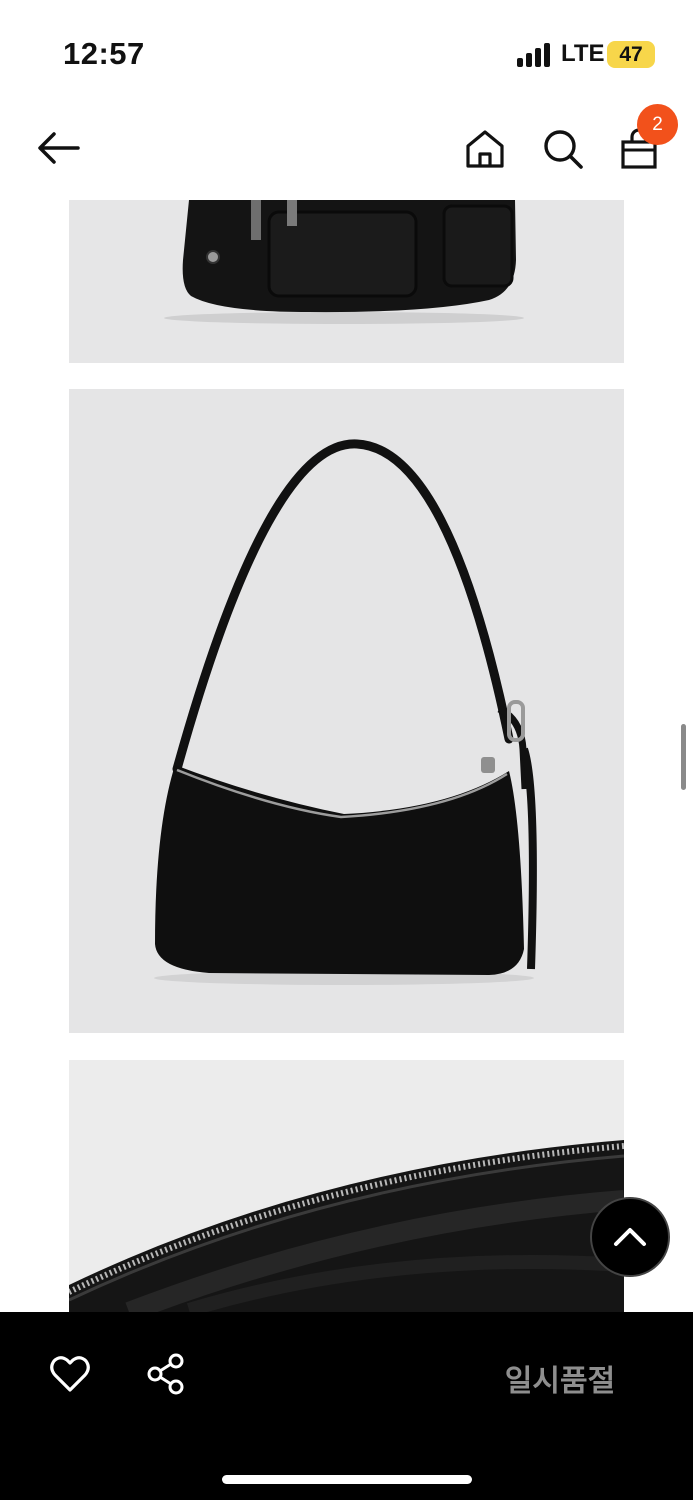 The height and width of the screenshot is (1500, 693). I want to click on heart-icon, so click(70, 1374).